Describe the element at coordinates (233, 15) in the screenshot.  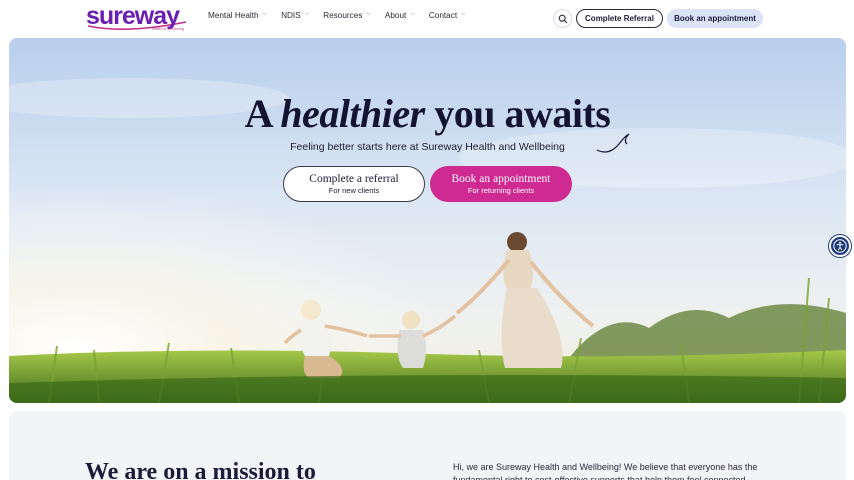
I see `nav-item-label: Mental Health` at that location.